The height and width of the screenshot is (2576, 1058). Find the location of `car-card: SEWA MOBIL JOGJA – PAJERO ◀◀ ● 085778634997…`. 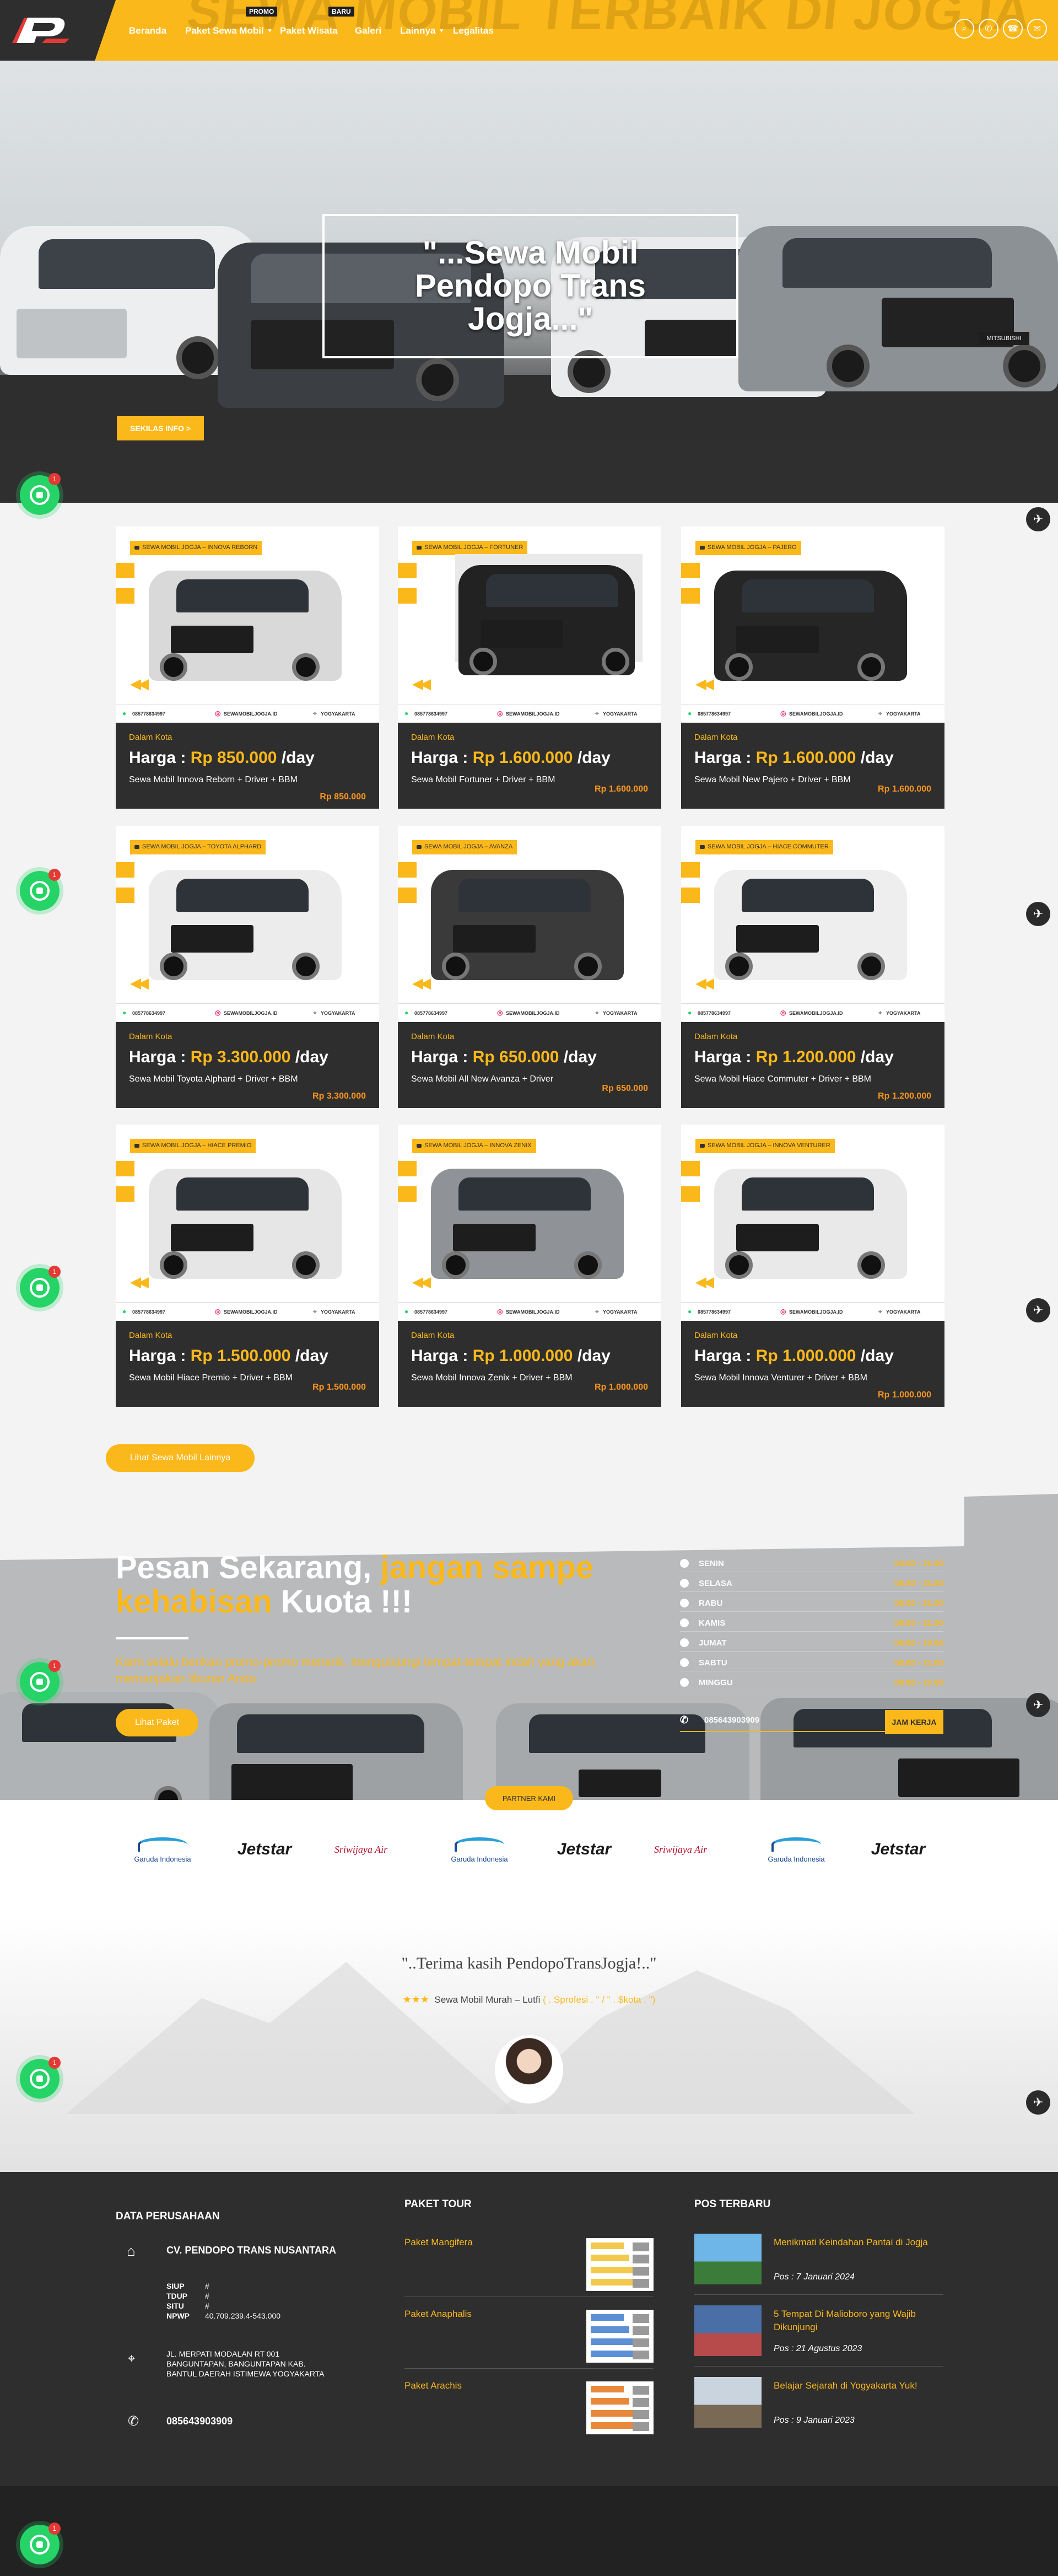

car-card: SEWA MOBIL JOGJA – PAJERO ◀◀ ● 085778634997… is located at coordinates (812, 667).